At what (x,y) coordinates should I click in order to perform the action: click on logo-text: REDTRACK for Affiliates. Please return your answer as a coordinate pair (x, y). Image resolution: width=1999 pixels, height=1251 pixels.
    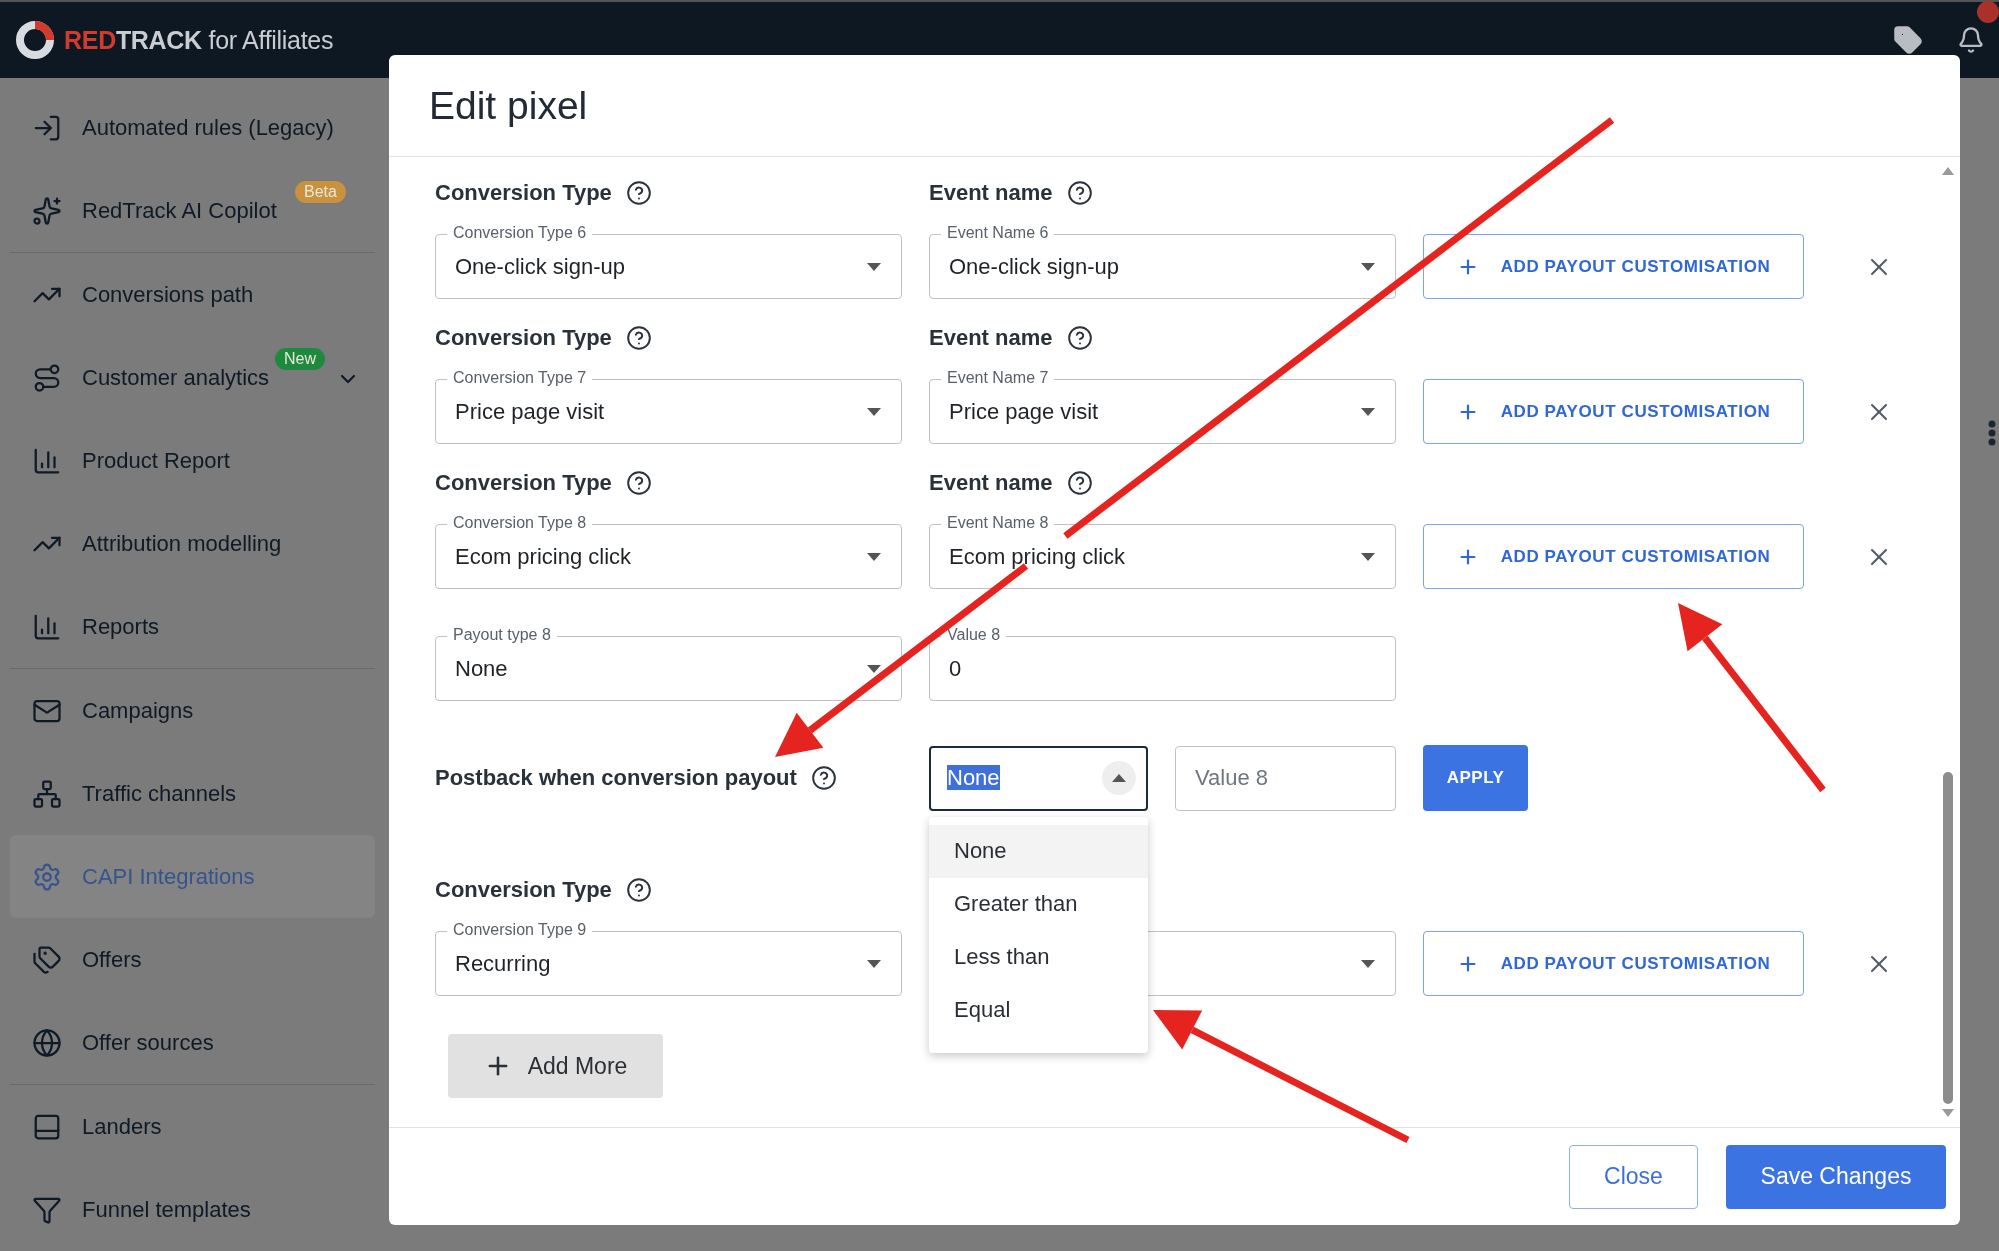
    Looking at the image, I should click on (199, 40).